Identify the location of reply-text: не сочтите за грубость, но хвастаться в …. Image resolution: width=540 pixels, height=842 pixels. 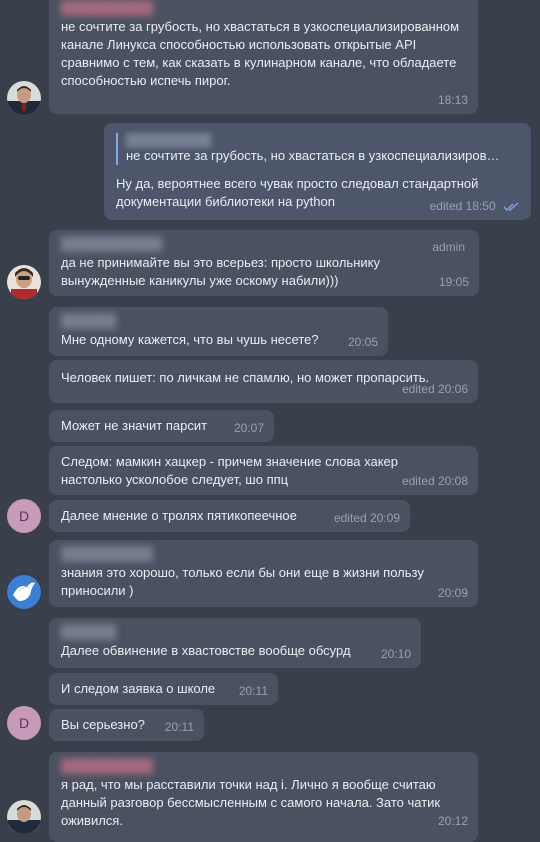
(313, 155).